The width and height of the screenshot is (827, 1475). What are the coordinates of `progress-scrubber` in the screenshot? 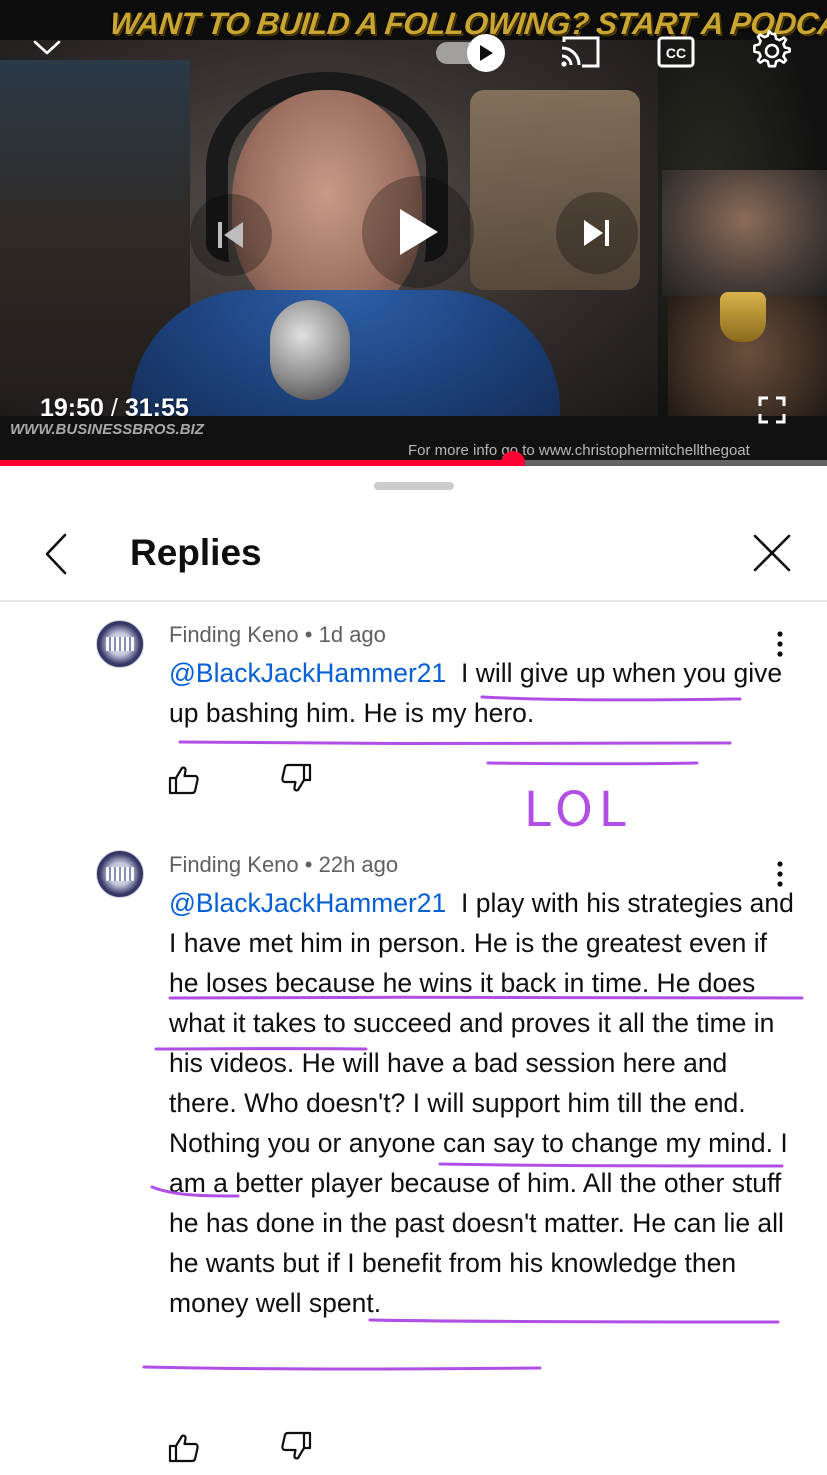 It's located at (512, 458).